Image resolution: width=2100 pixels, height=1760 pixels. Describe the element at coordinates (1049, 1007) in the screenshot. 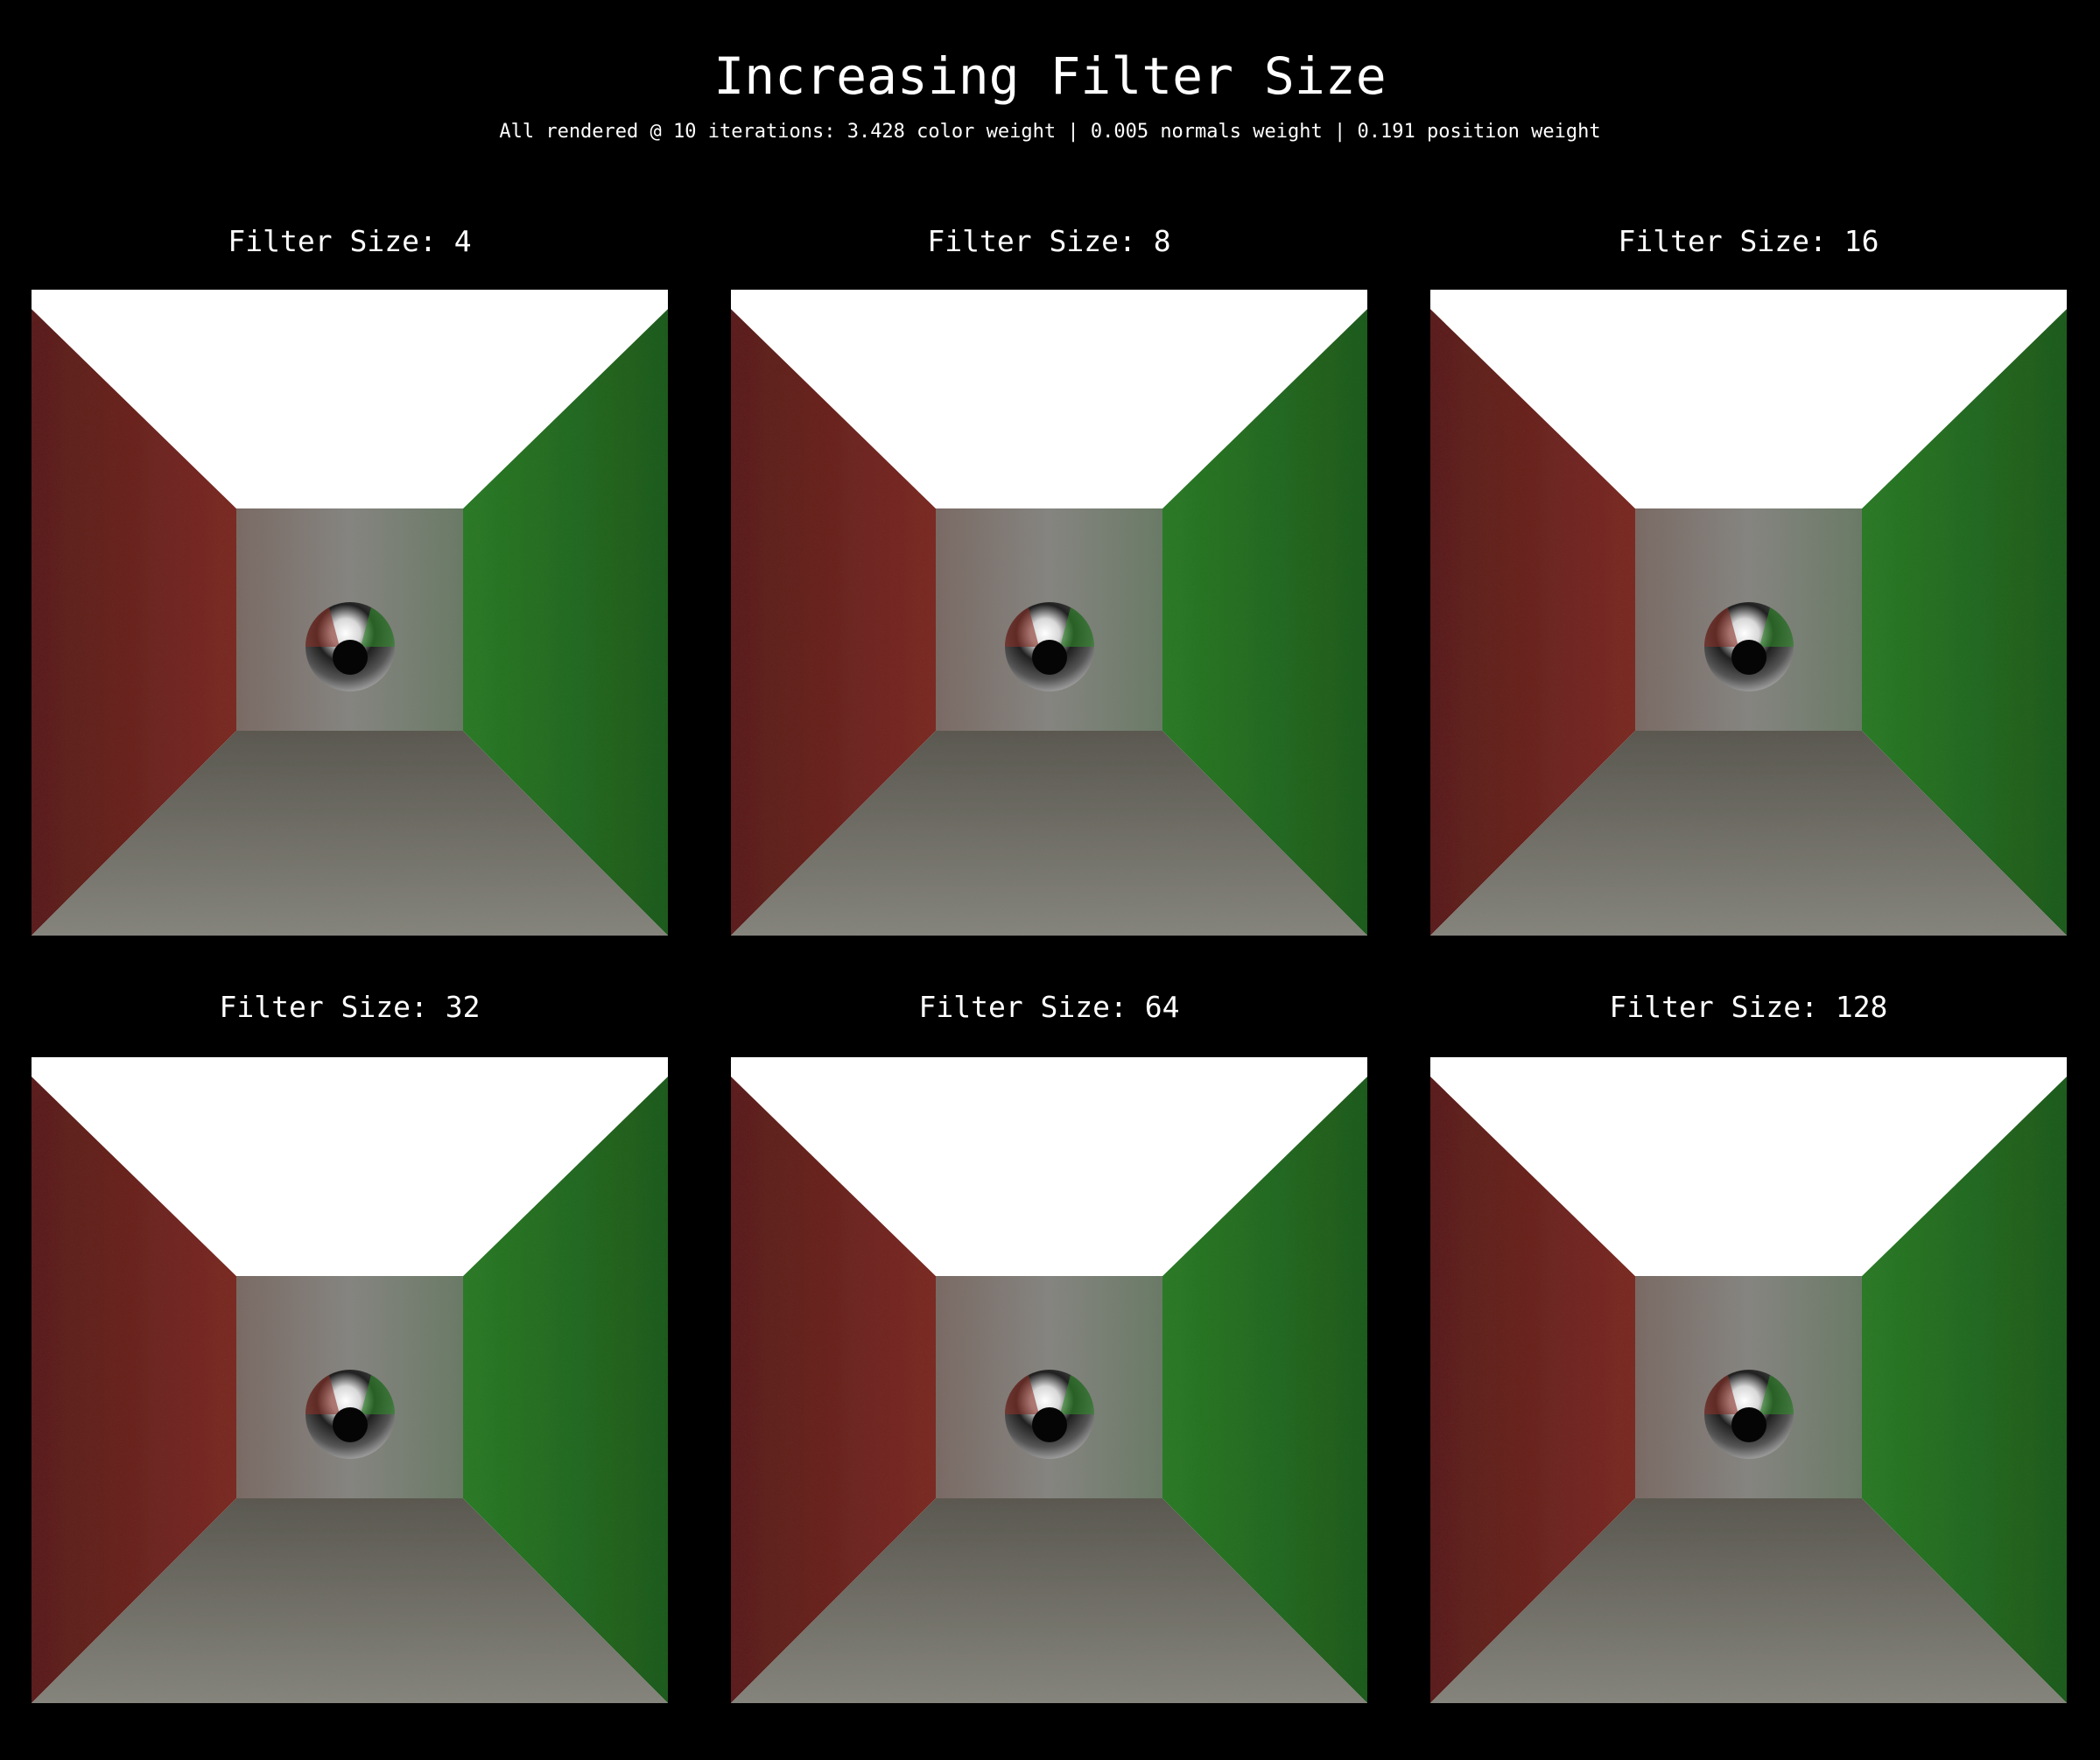

I see `panel-label: Filter Size: 64` at that location.